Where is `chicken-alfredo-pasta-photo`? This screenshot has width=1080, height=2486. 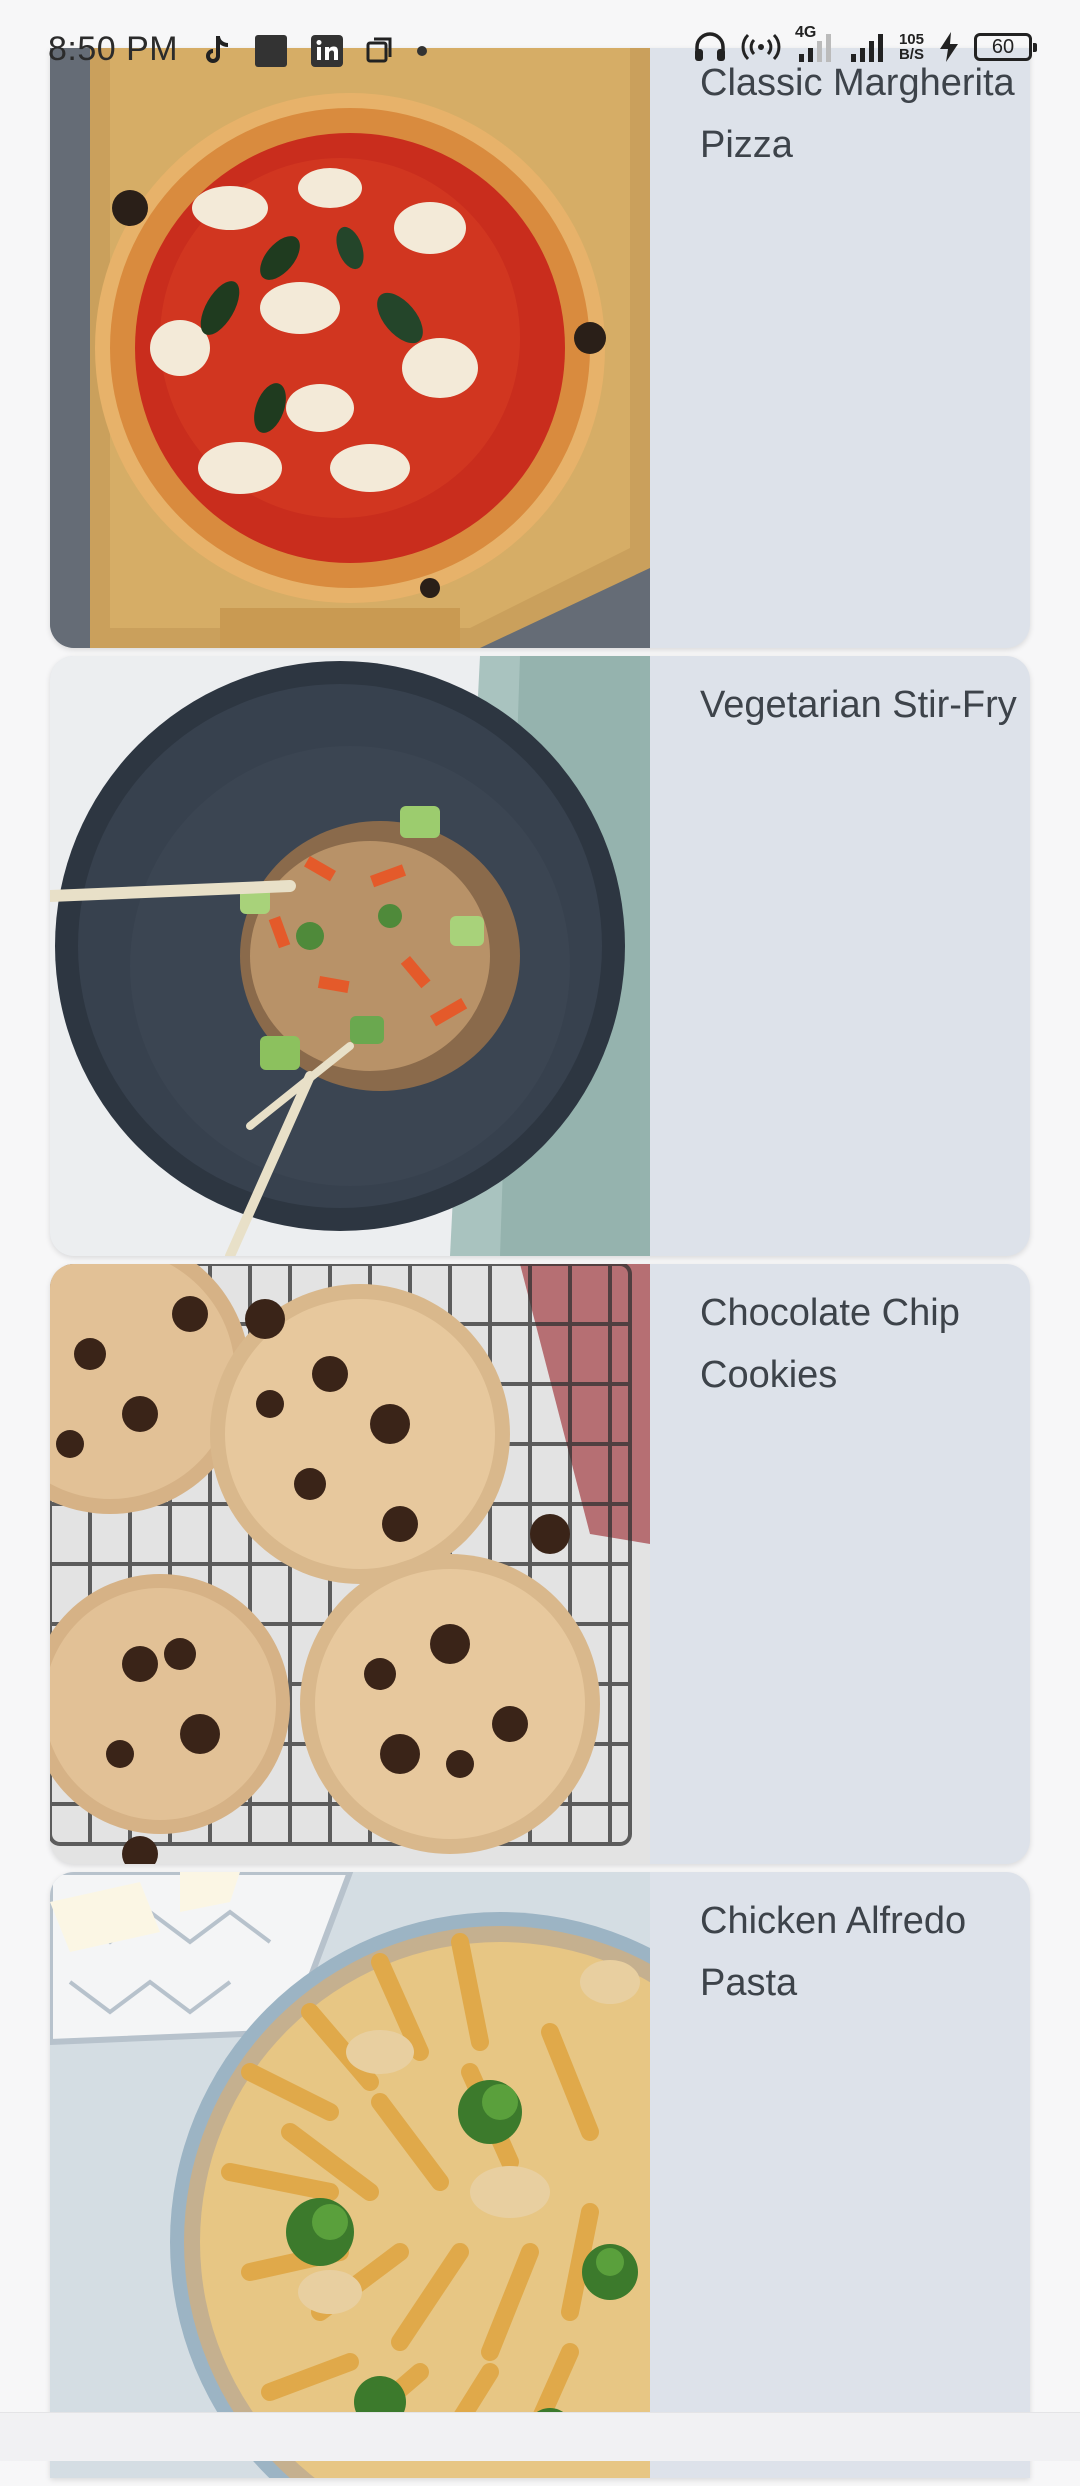 chicken-alfredo-pasta-photo is located at coordinates (350, 2175).